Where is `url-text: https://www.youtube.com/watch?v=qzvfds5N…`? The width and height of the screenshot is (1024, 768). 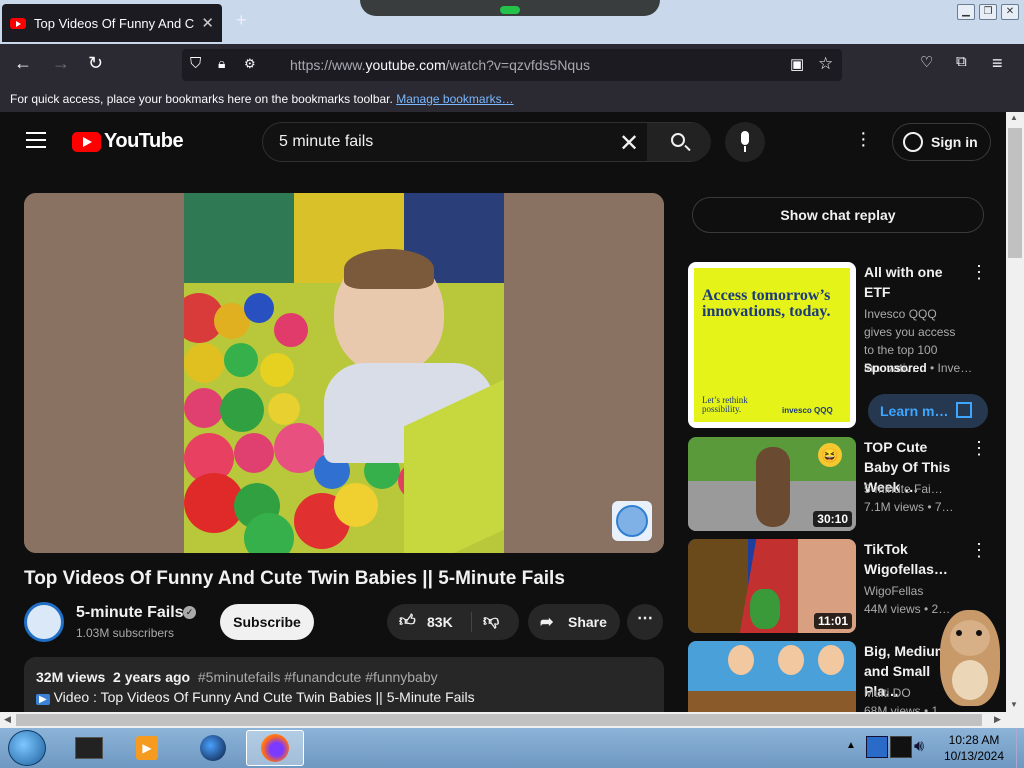 url-text: https://www.youtube.com/watch?v=qzvfds5N… is located at coordinates (440, 65).